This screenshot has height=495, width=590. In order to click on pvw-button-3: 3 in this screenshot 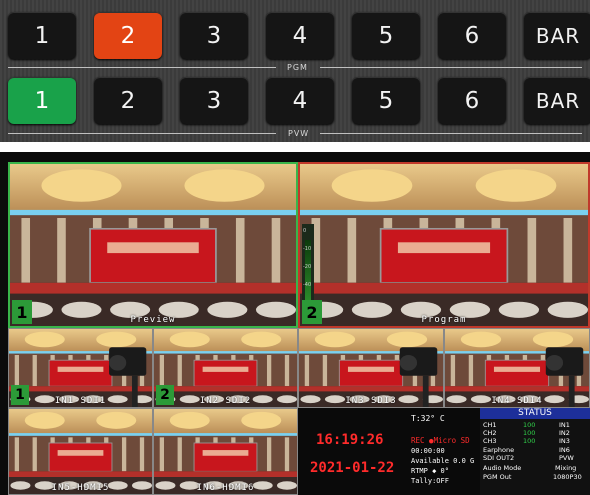, I will do `click(214, 100)`.